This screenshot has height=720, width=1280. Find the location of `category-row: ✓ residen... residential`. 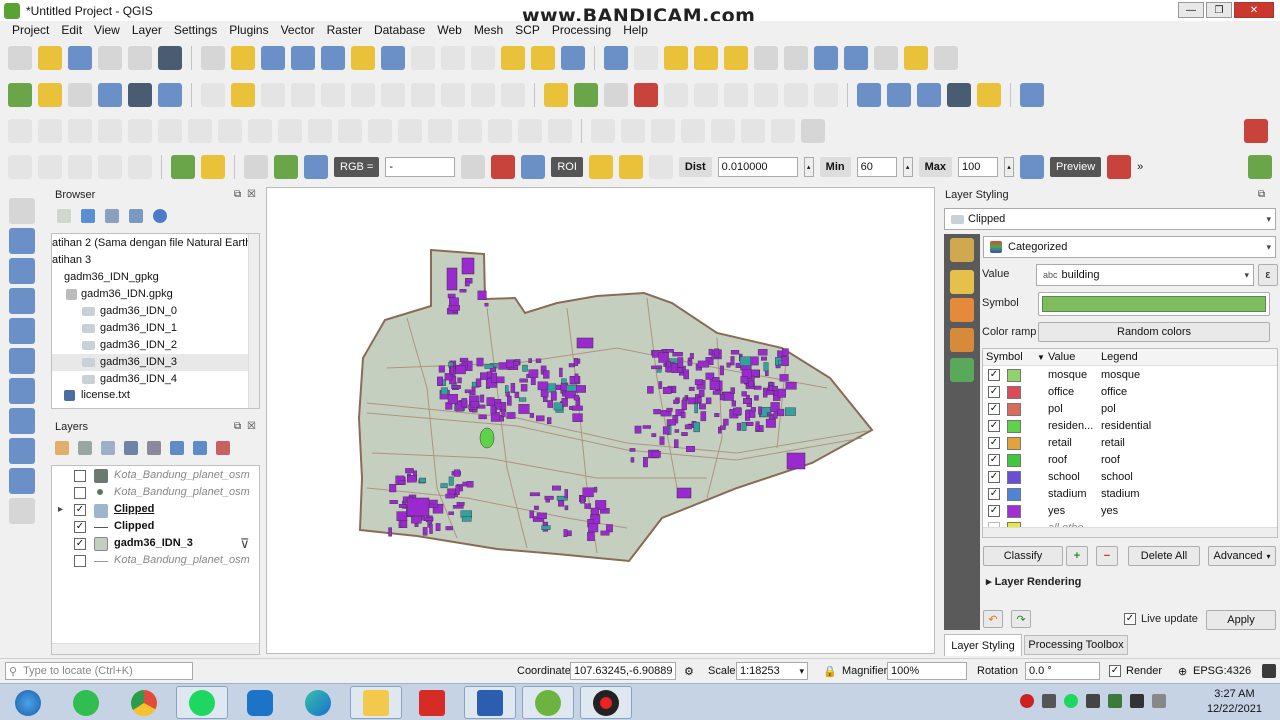

category-row: ✓ residen... residential is located at coordinates (1130, 426).